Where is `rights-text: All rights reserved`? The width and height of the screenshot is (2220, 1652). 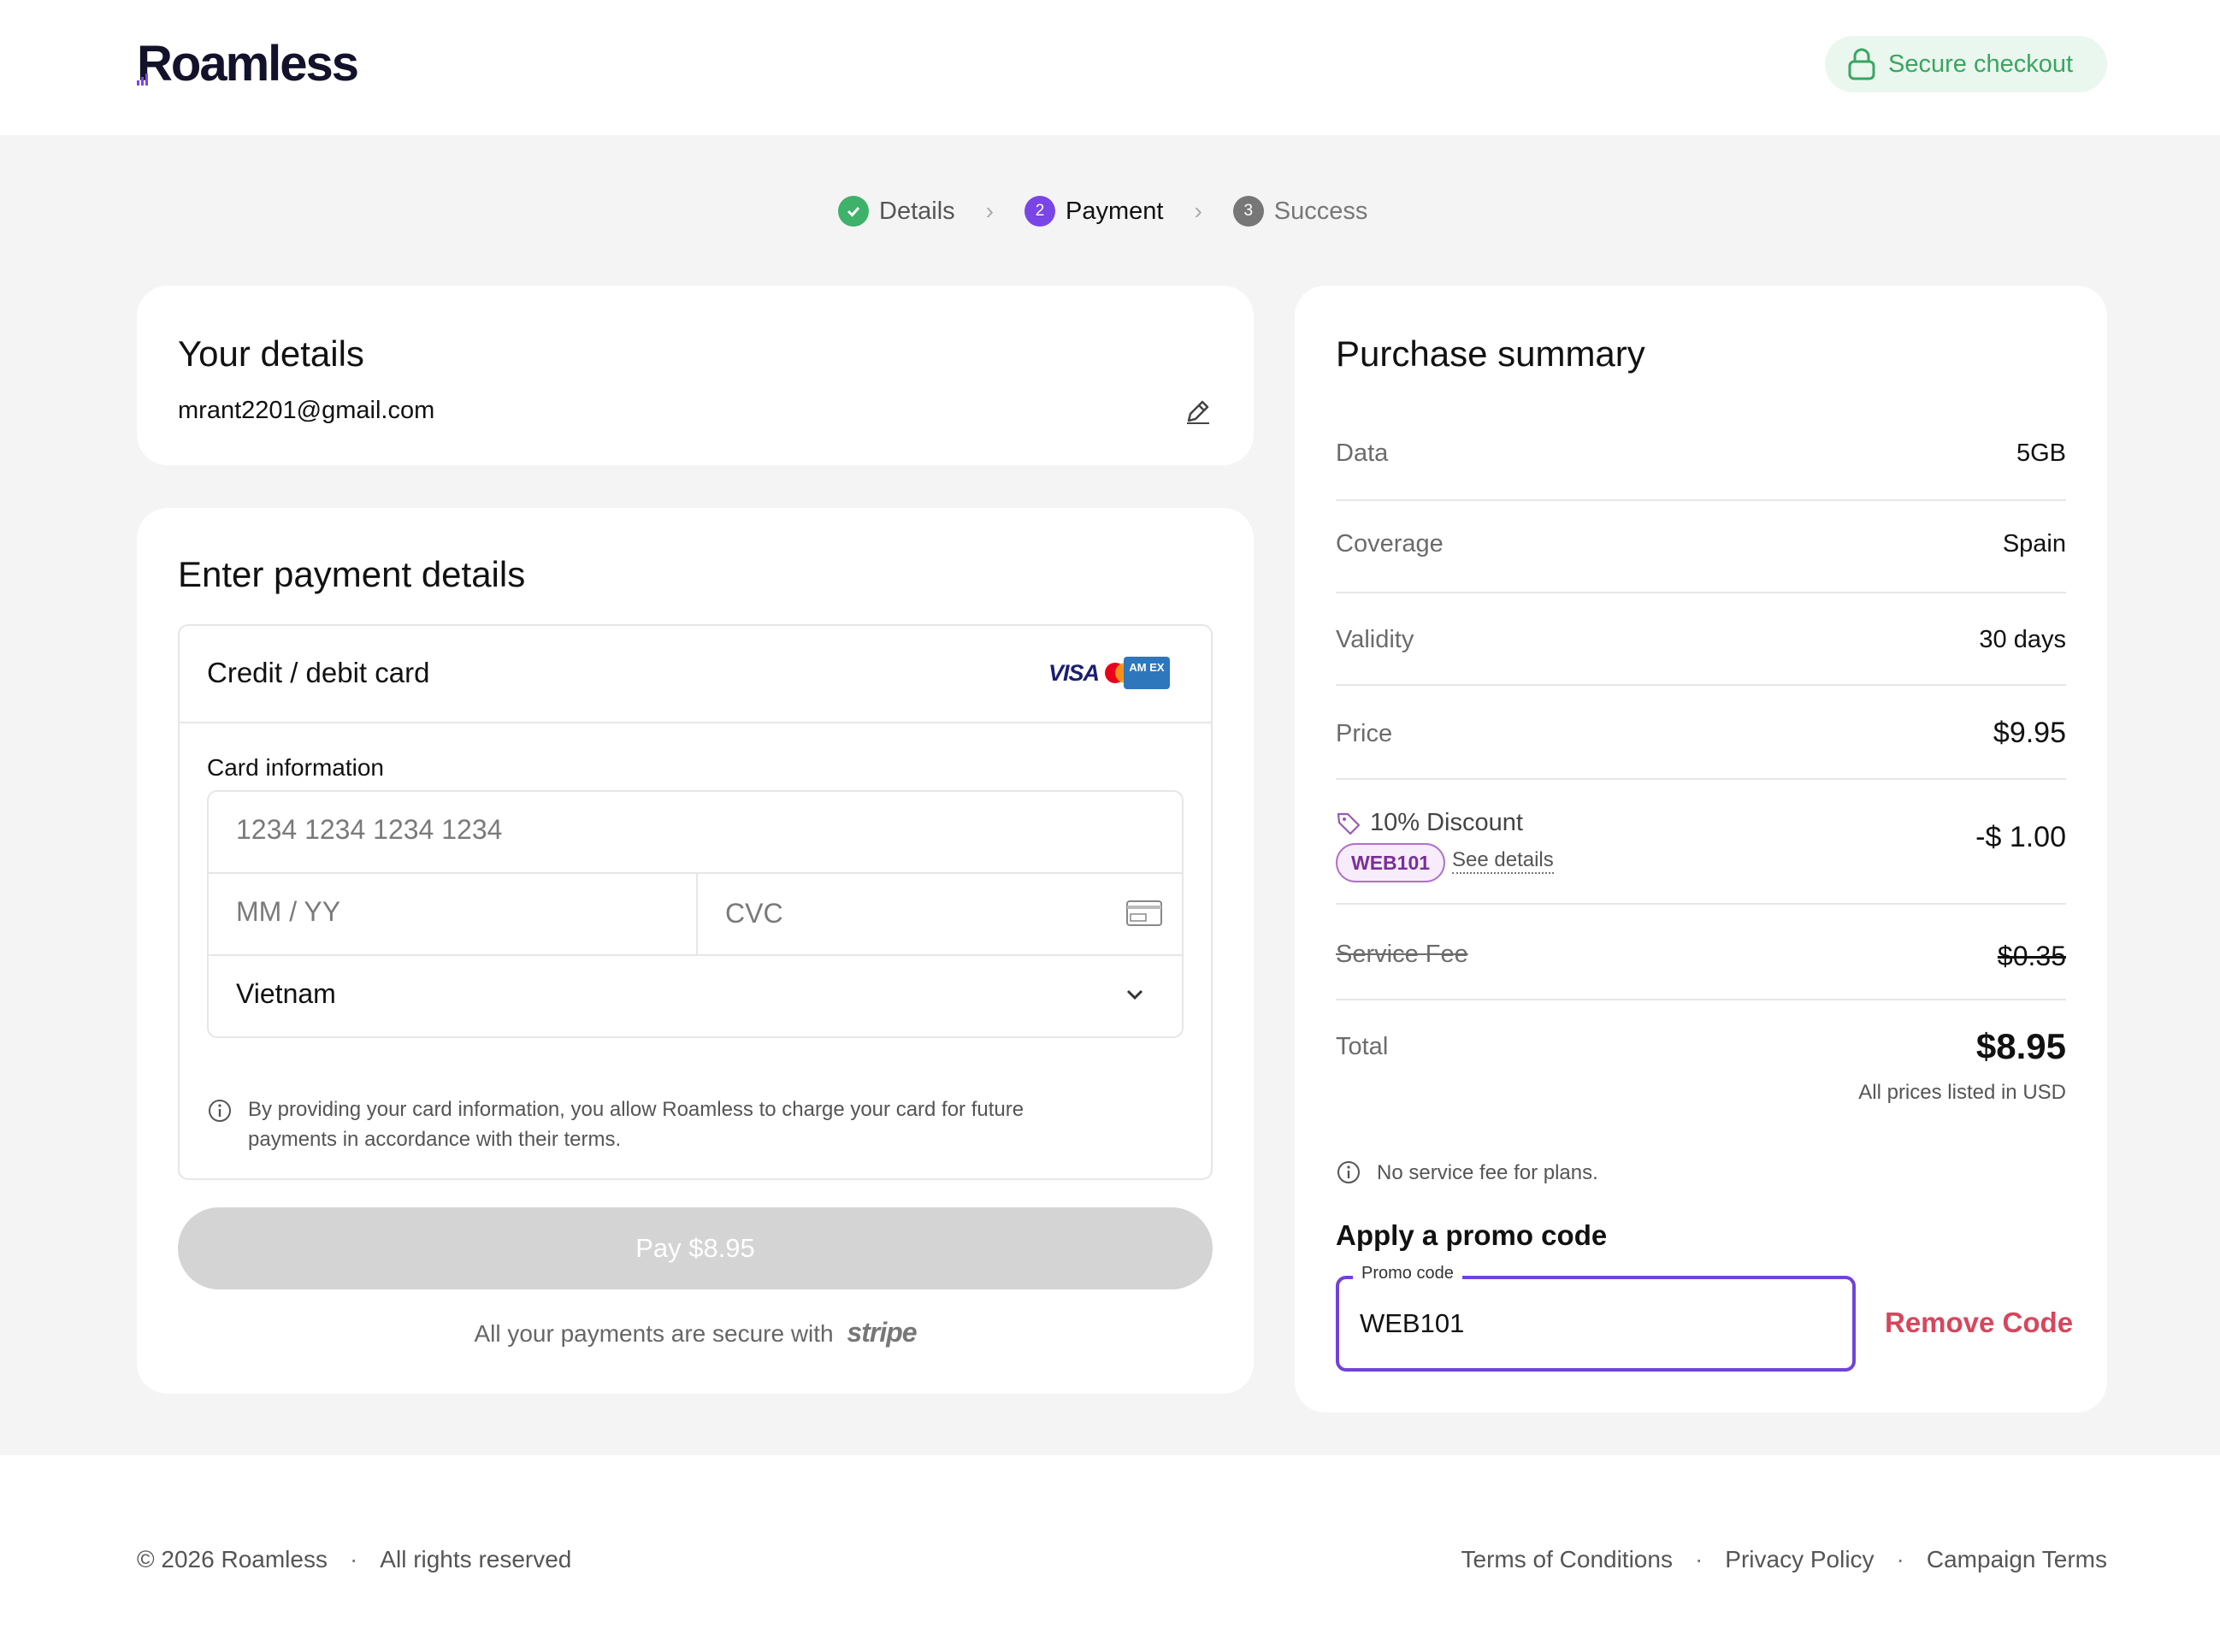 rights-text: All rights reserved is located at coordinates (476, 1559).